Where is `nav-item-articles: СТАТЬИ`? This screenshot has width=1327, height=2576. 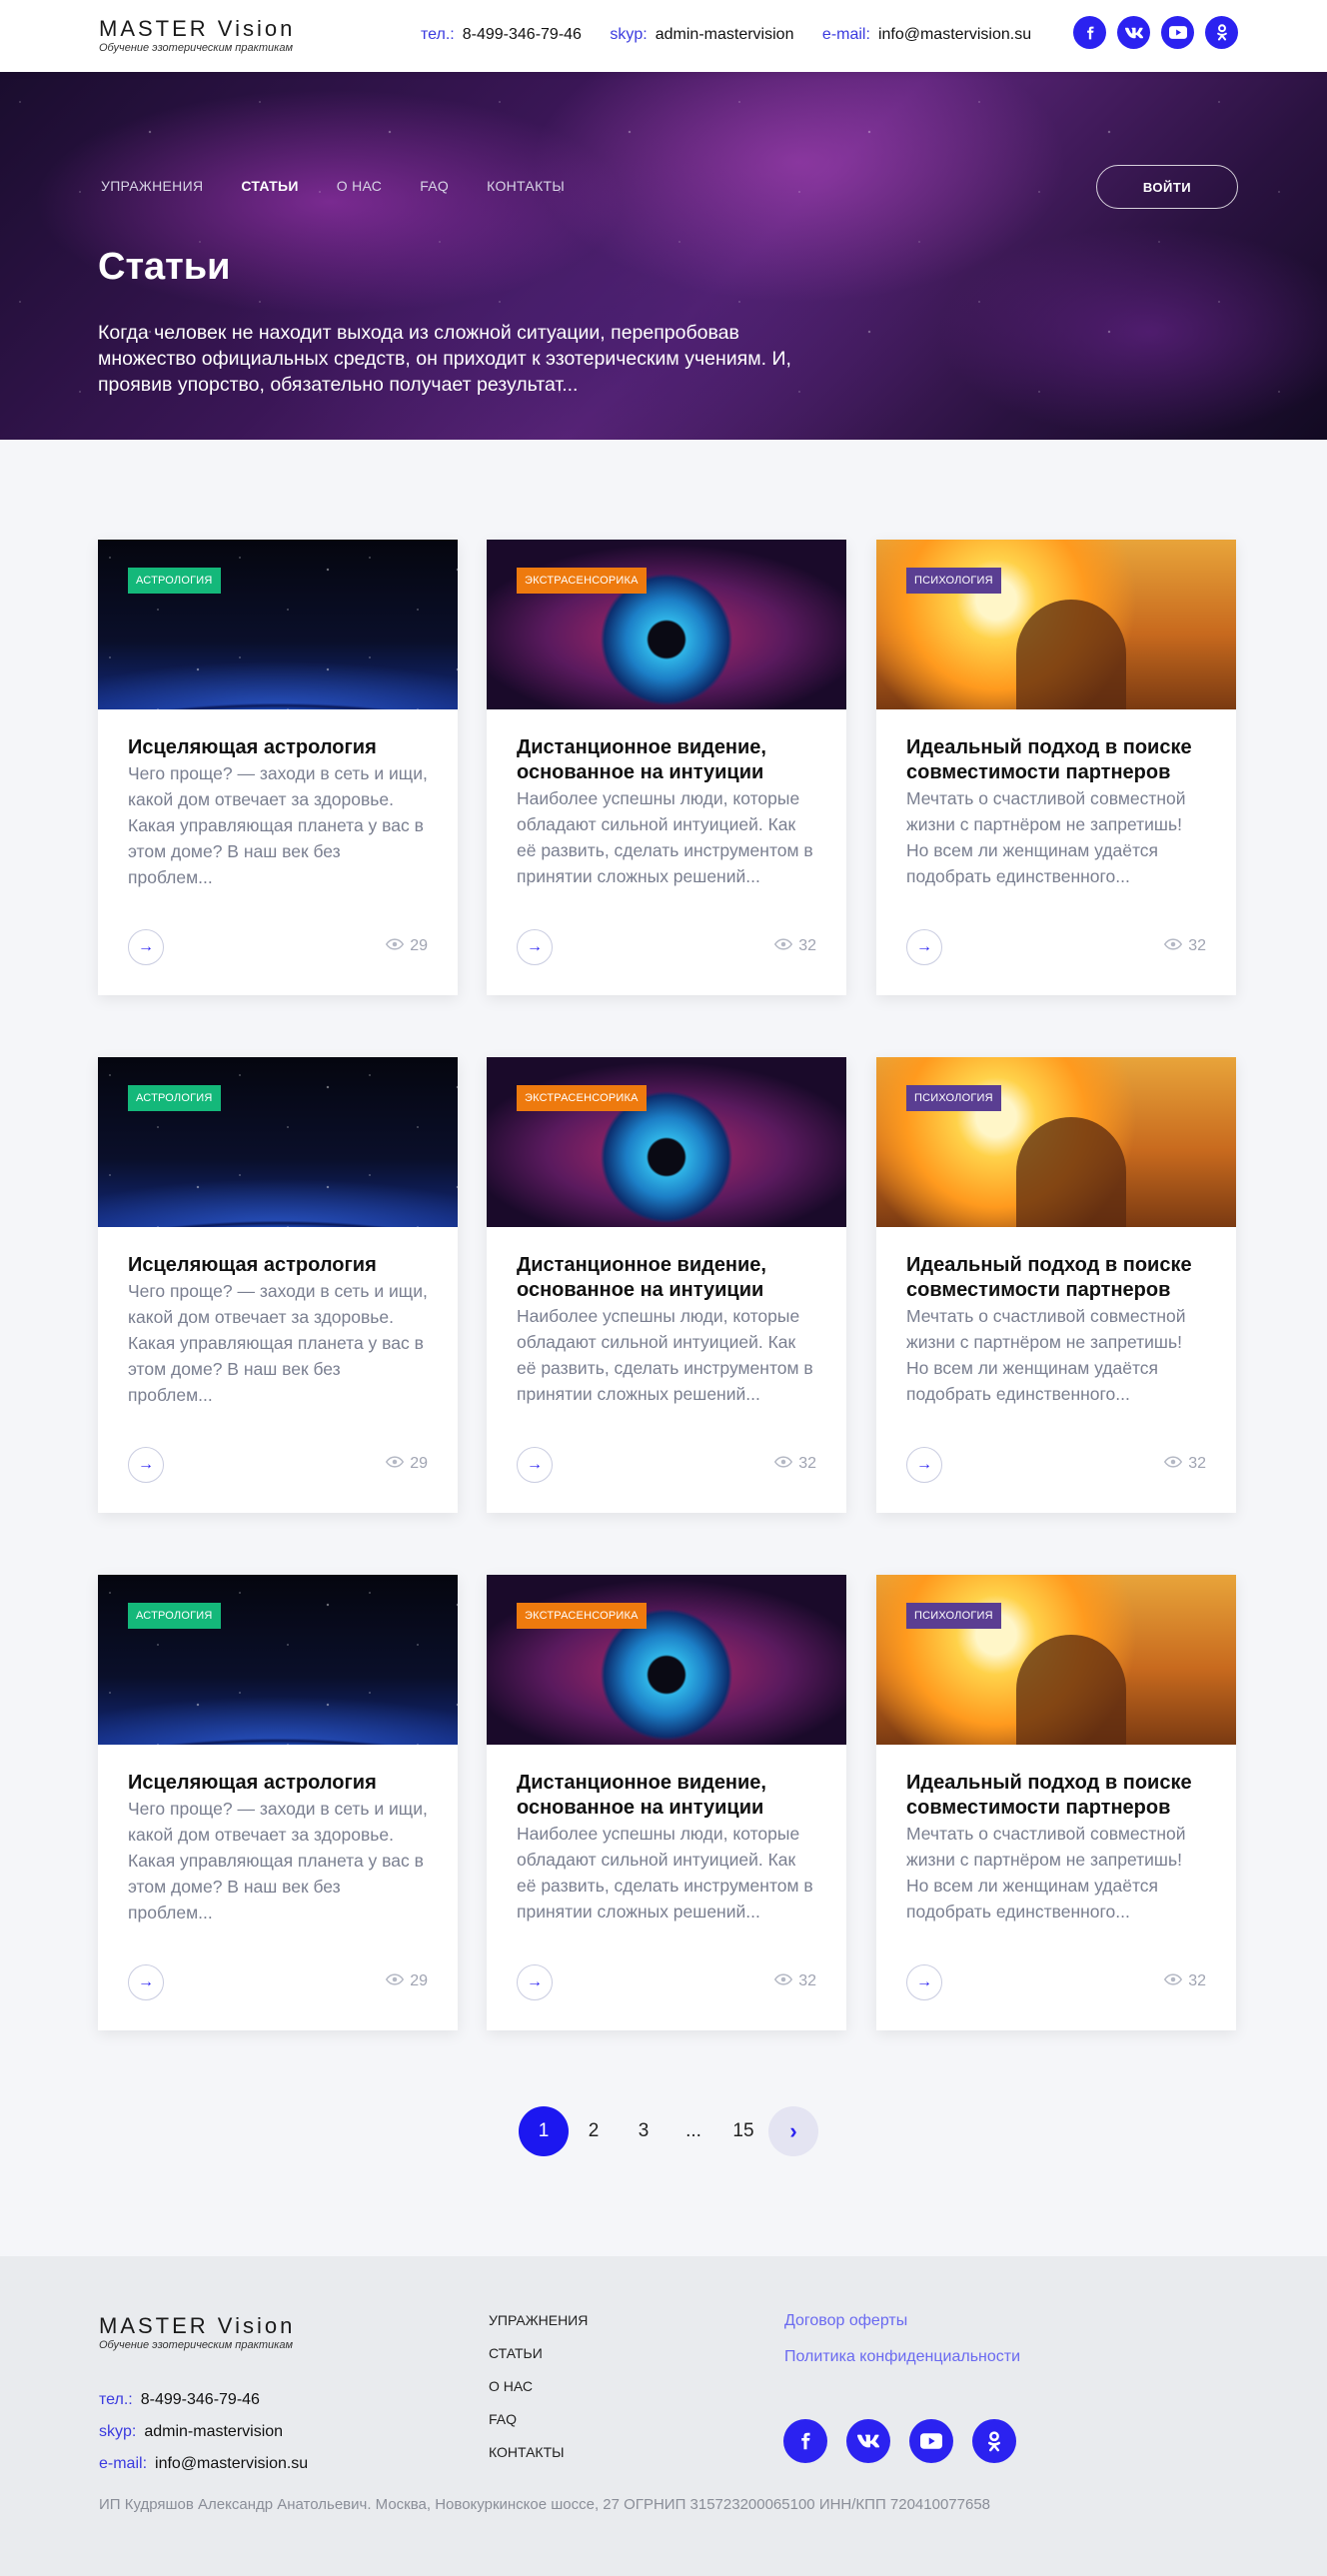 nav-item-articles: СТАТЬИ is located at coordinates (269, 186).